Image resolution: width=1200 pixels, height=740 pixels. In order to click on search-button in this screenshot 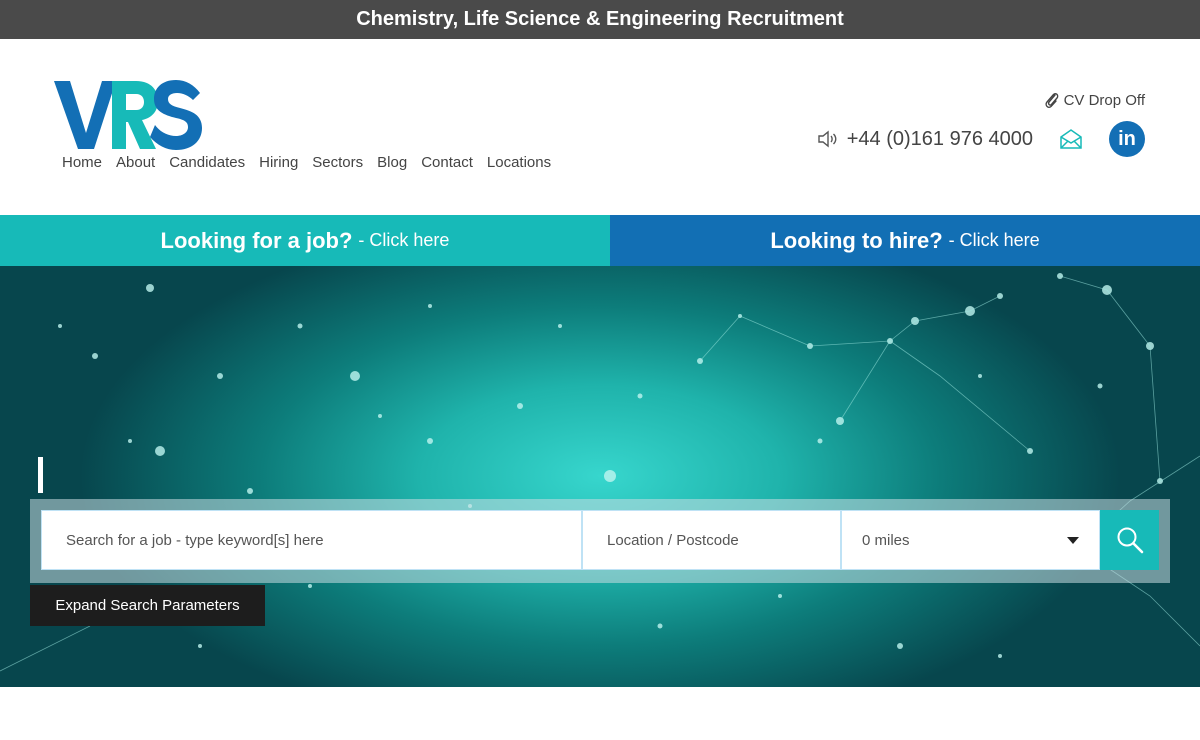, I will do `click(1129, 540)`.